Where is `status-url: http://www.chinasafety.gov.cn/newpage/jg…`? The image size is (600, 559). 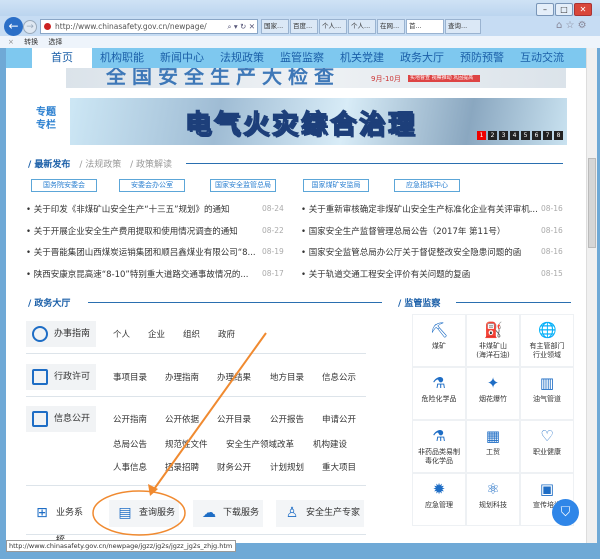
status-url: http://www.chinasafety.gov.cn/newpage/jg… is located at coordinates (121, 546).